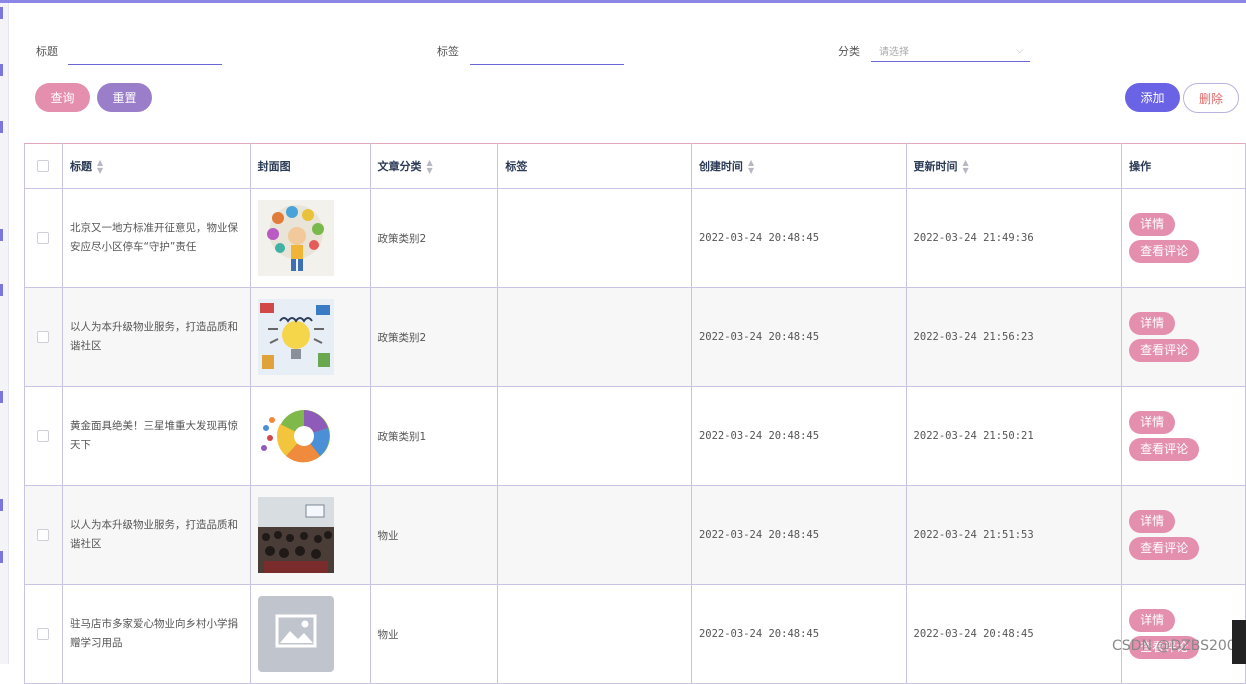 Image resolution: width=1246 pixels, height=684 pixels. Describe the element at coordinates (156, 337) in the screenshot. I see `row-title: 以人为本升级物业服务，打造品质和谐社区` at that location.